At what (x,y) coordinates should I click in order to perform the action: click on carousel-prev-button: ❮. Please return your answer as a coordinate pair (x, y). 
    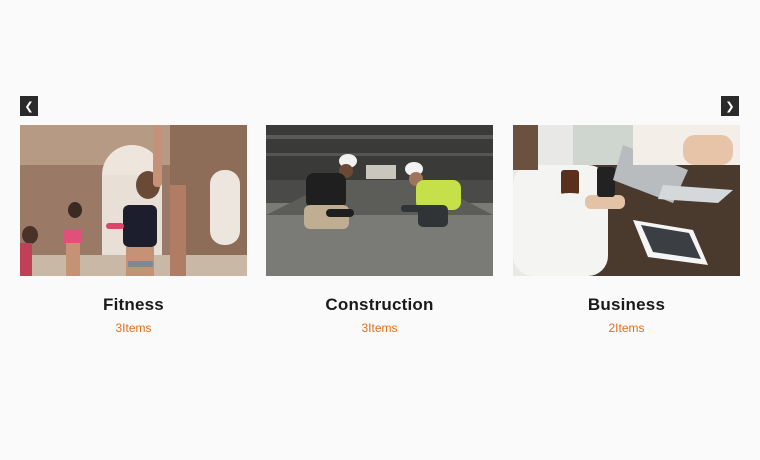
    Looking at the image, I should click on (29, 106).